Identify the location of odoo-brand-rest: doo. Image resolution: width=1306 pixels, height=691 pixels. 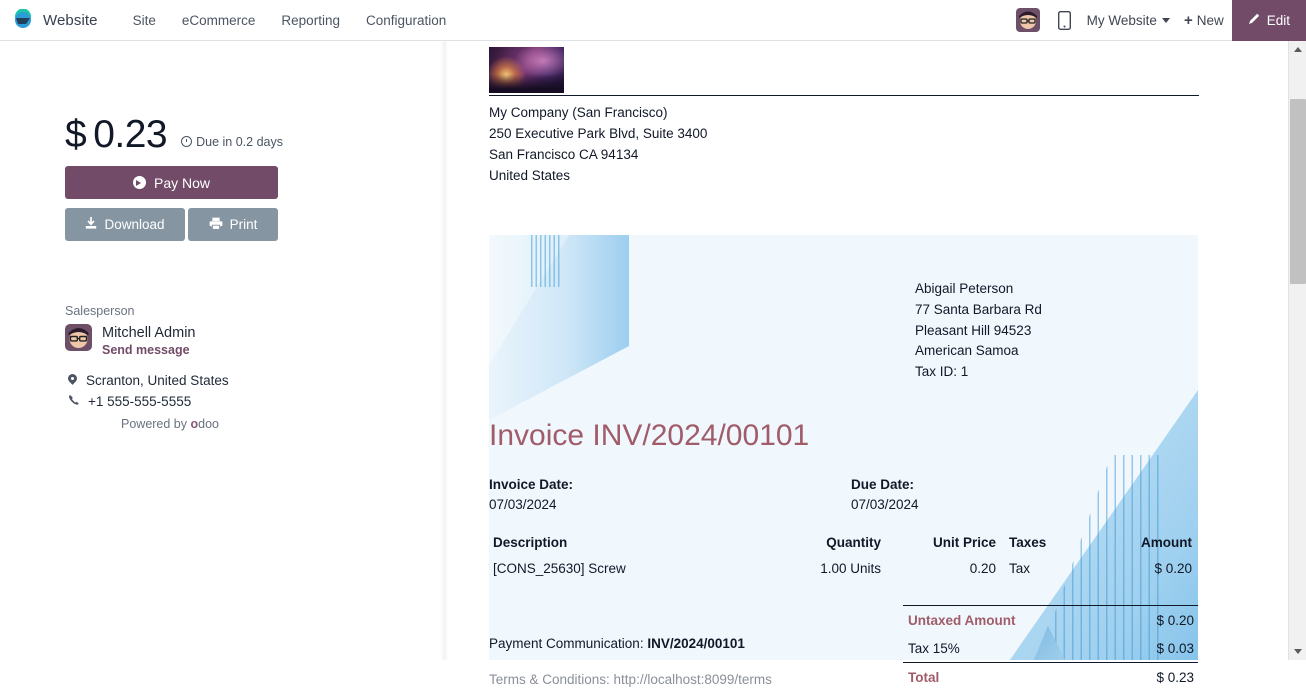
(208, 424).